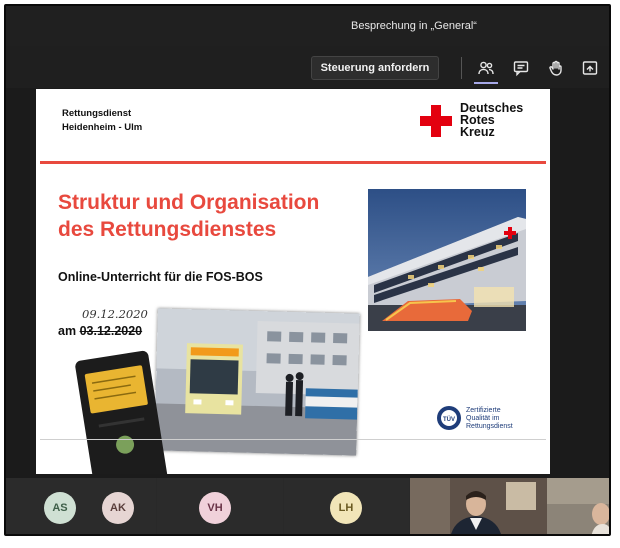 The image size is (620, 548). Describe the element at coordinates (115, 314) in the screenshot. I see `handwritten-date: 09.12.2020` at that location.